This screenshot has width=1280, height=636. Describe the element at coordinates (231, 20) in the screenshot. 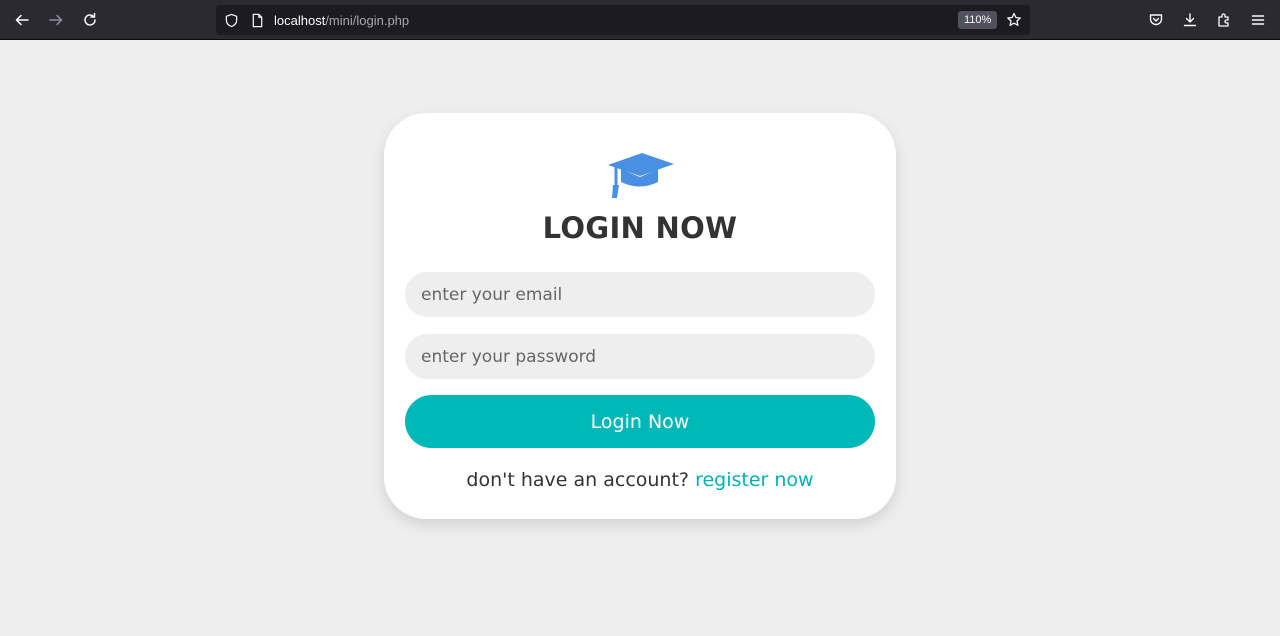

I see `shield-icon` at that location.